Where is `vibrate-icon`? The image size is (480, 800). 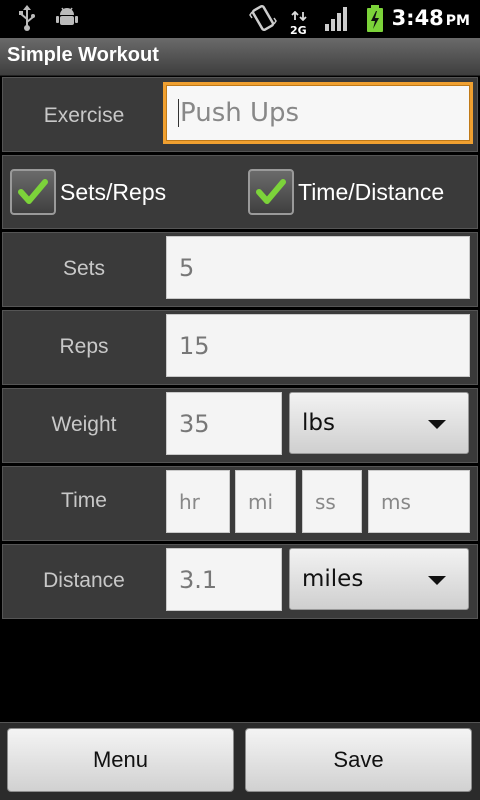 vibrate-icon is located at coordinates (263, 18).